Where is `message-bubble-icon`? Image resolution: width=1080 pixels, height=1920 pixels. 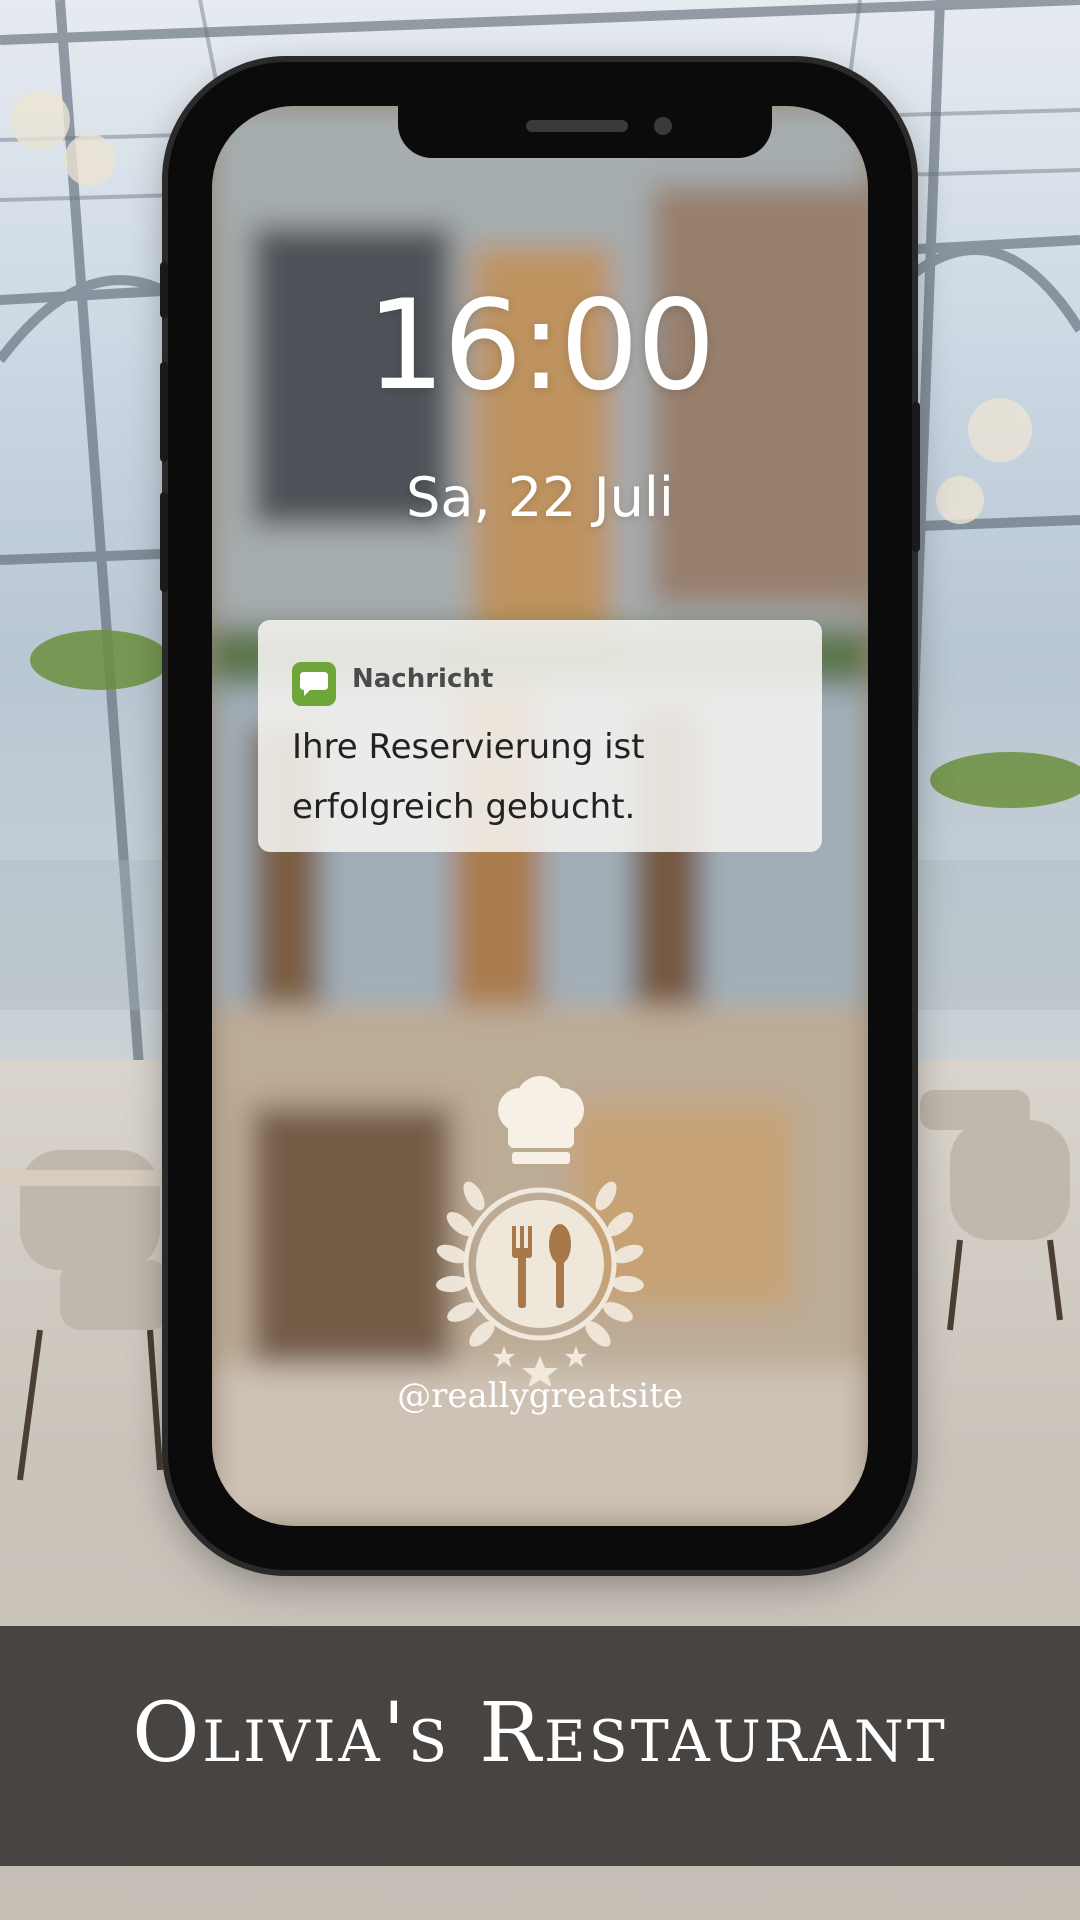
message-bubble-icon is located at coordinates (314, 684).